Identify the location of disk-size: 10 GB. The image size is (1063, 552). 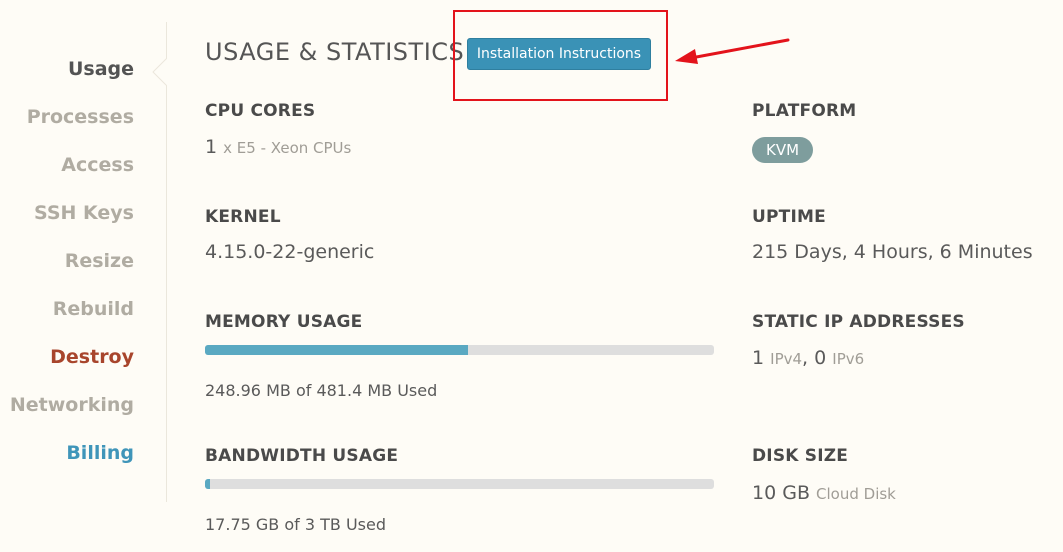
(781, 493).